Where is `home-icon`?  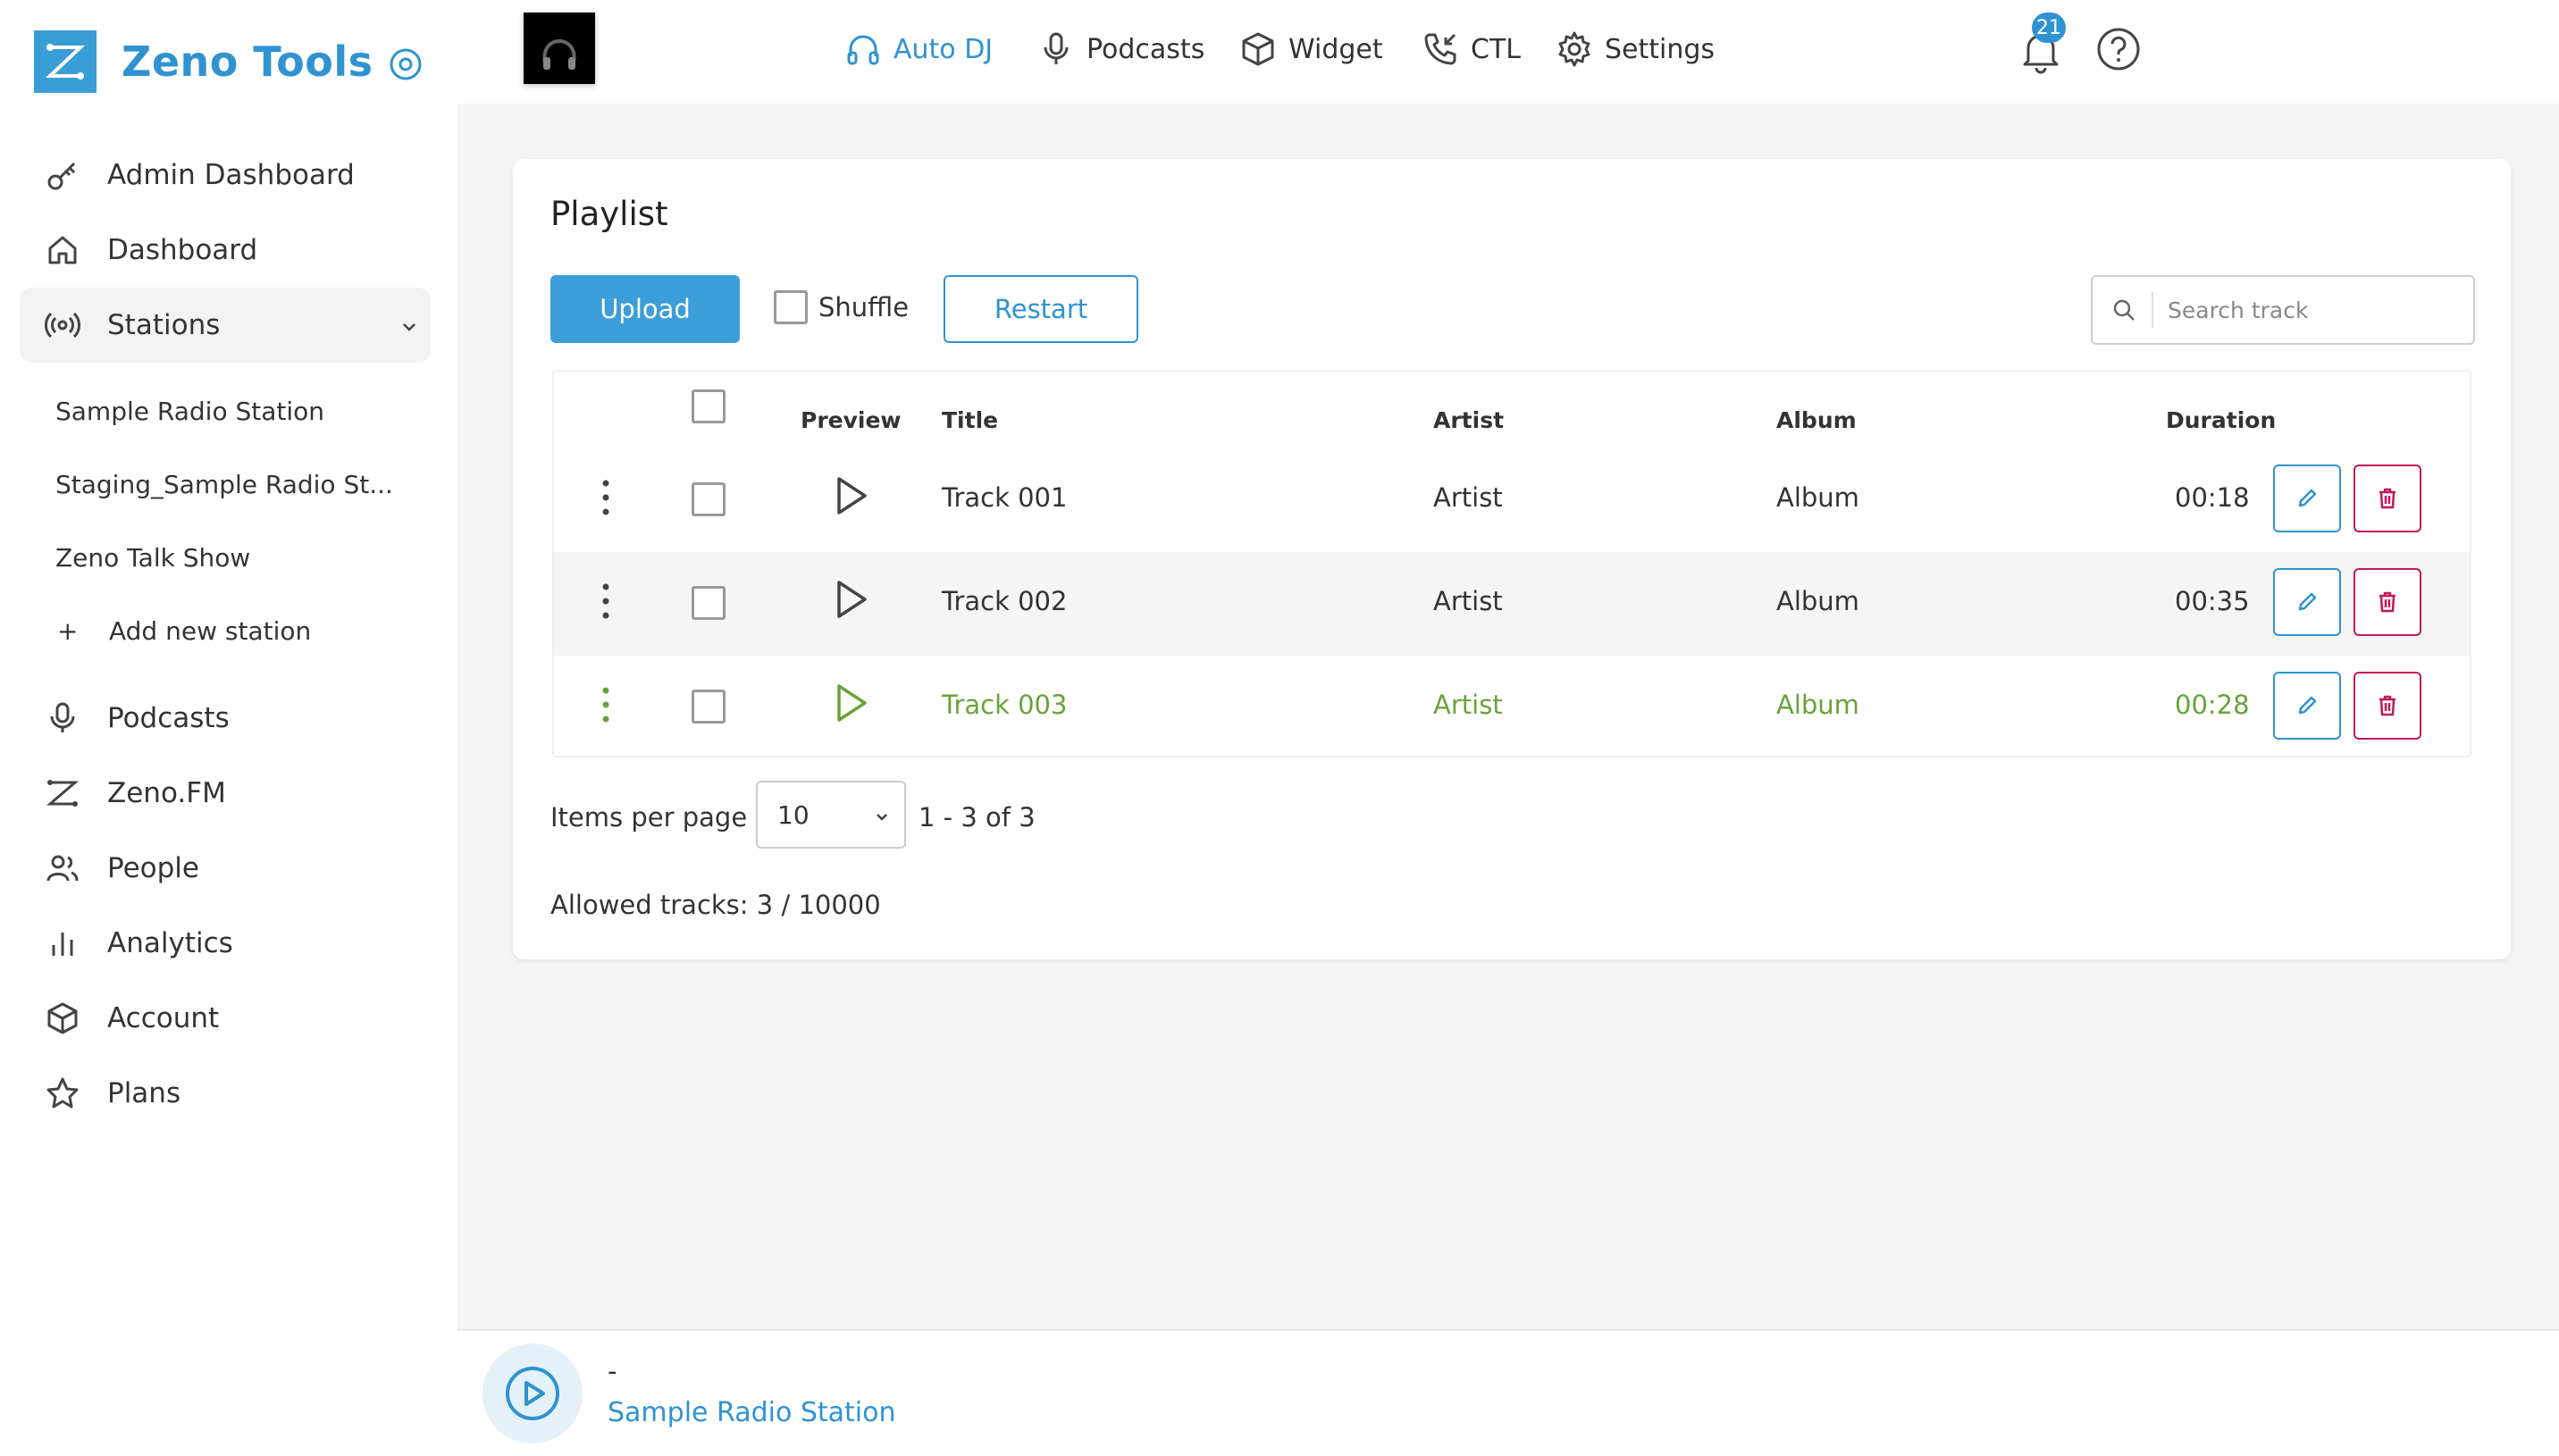
home-icon is located at coordinates (62, 250).